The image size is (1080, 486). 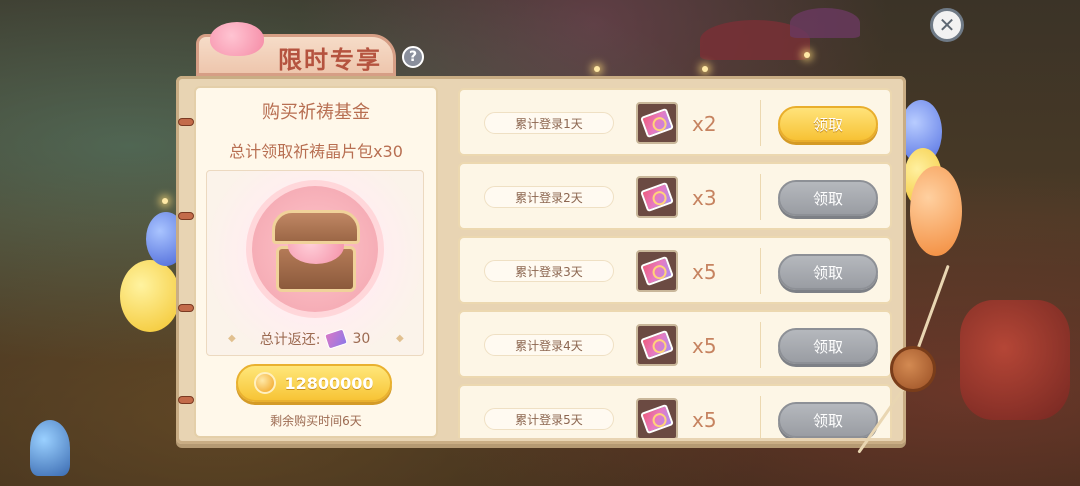 I want to click on total-return-row: 总计返还: 30, so click(x=315, y=339).